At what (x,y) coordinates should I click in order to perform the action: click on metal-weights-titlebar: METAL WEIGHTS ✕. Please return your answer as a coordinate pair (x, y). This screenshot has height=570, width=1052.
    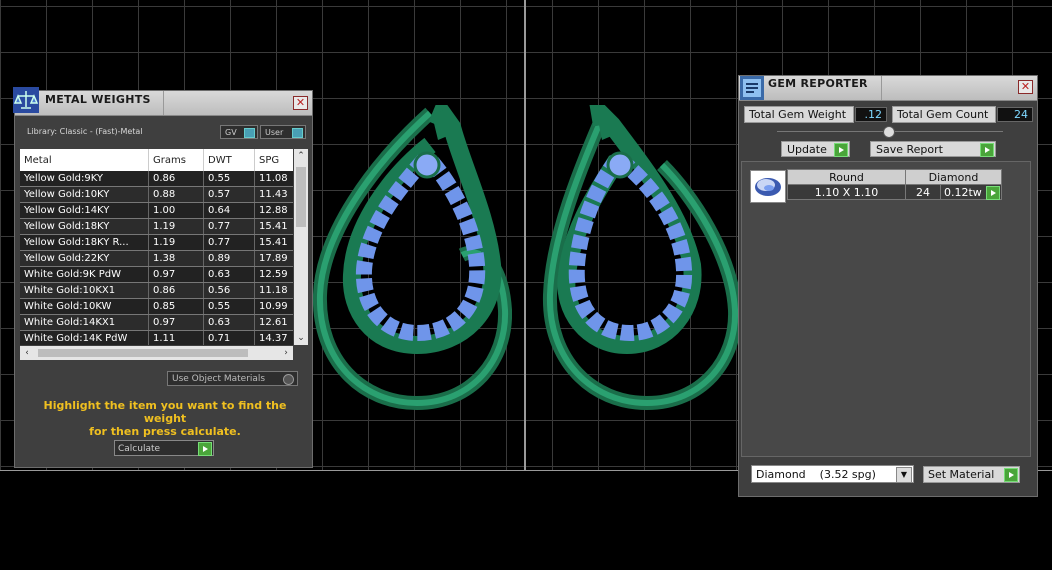
    Looking at the image, I should click on (162, 101).